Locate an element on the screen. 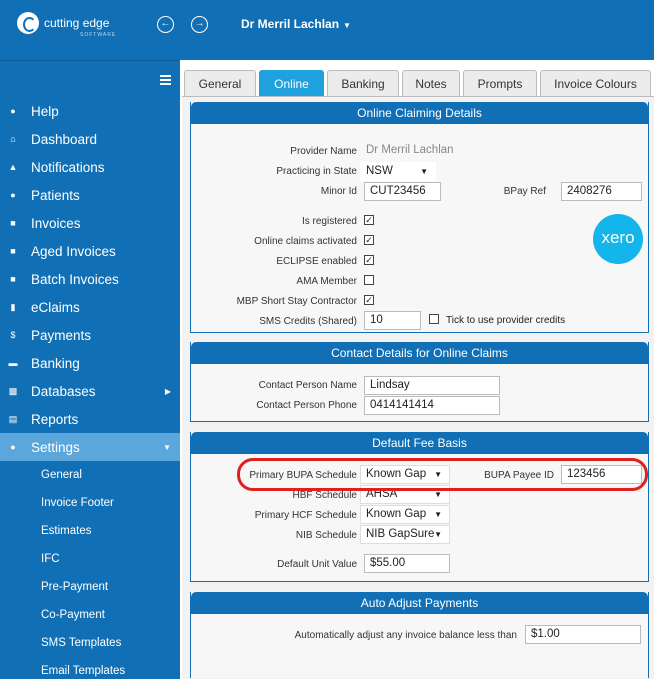 The height and width of the screenshot is (685, 654). sidebar-item-dashboard: ⌂ Dashboard is located at coordinates (90, 139).